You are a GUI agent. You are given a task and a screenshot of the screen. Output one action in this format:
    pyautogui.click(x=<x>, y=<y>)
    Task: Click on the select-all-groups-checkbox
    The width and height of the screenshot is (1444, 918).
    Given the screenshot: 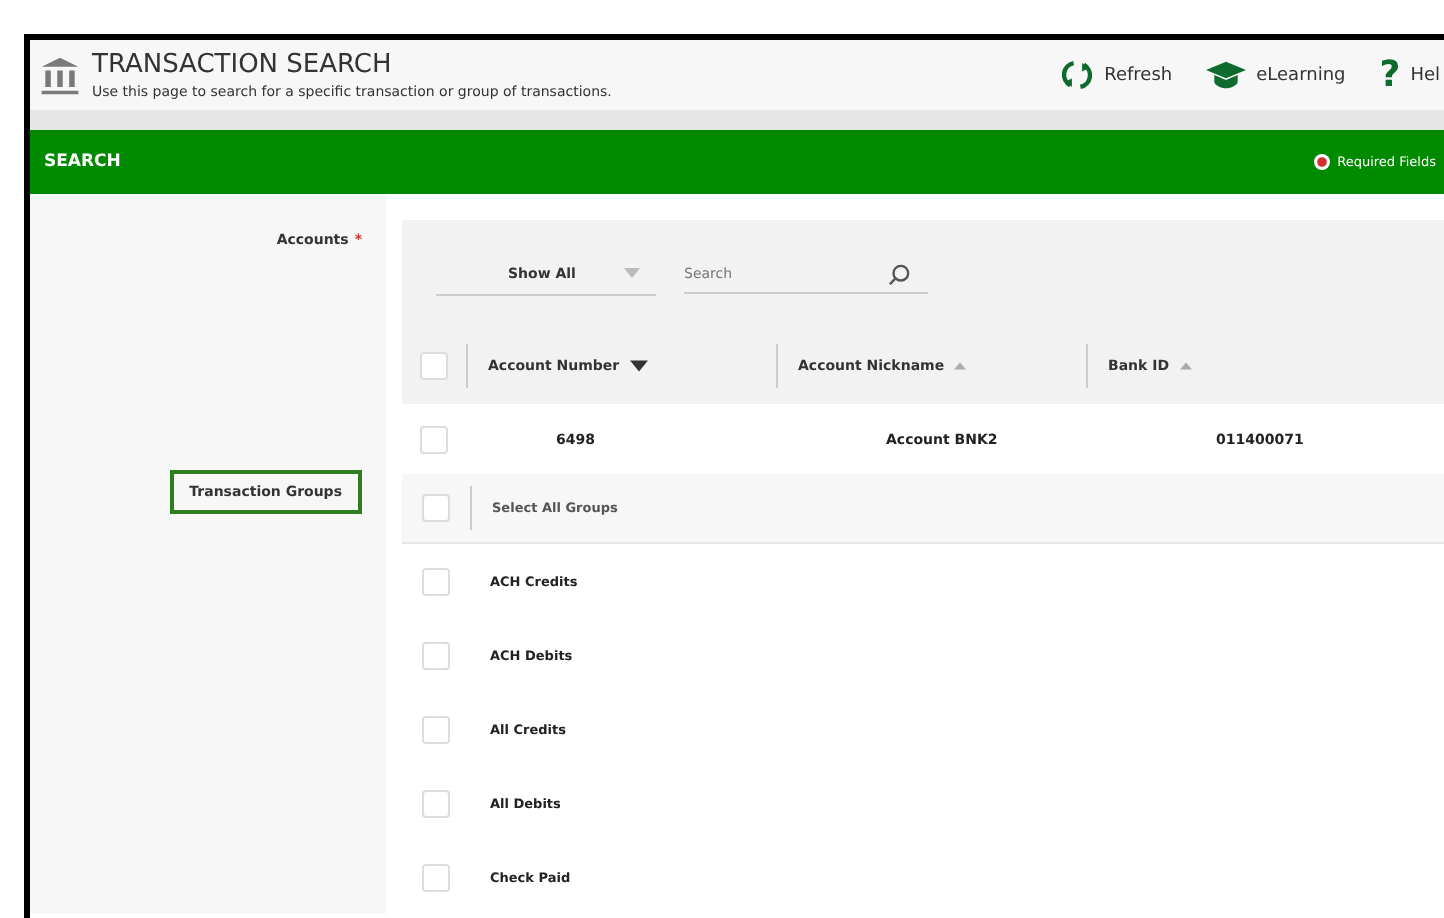 What is the action you would take?
    pyautogui.click(x=436, y=508)
    